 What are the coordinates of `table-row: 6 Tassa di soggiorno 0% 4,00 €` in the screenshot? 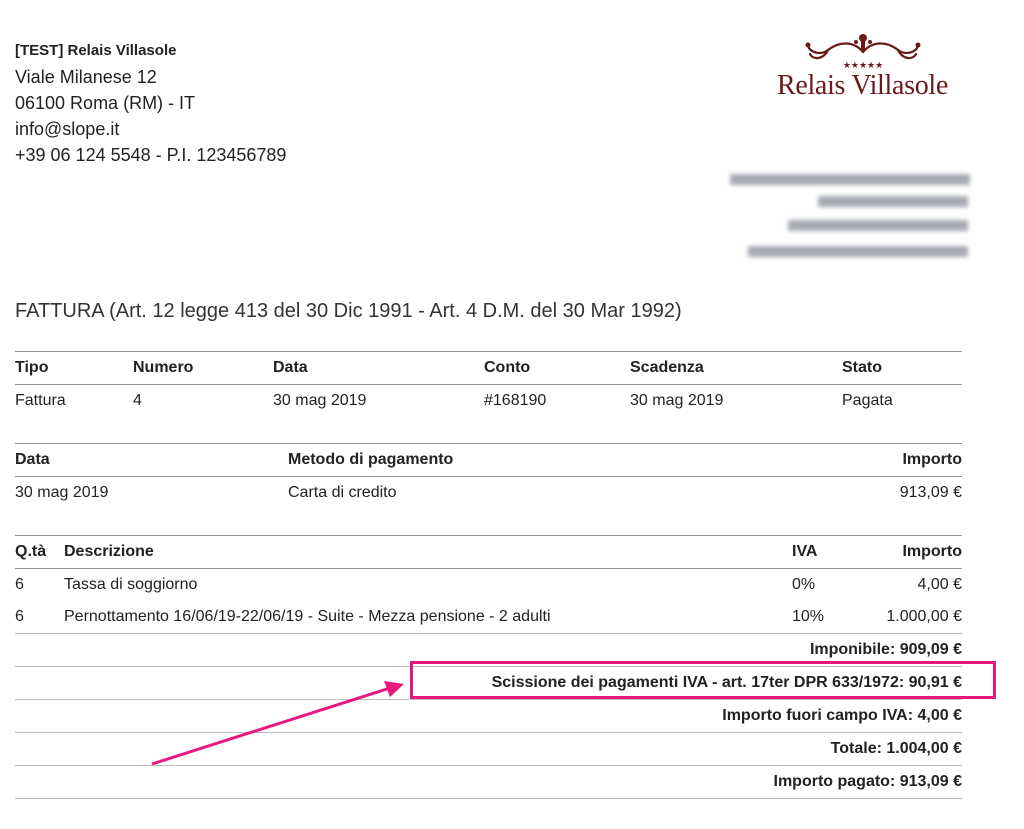 It's located at (488, 585).